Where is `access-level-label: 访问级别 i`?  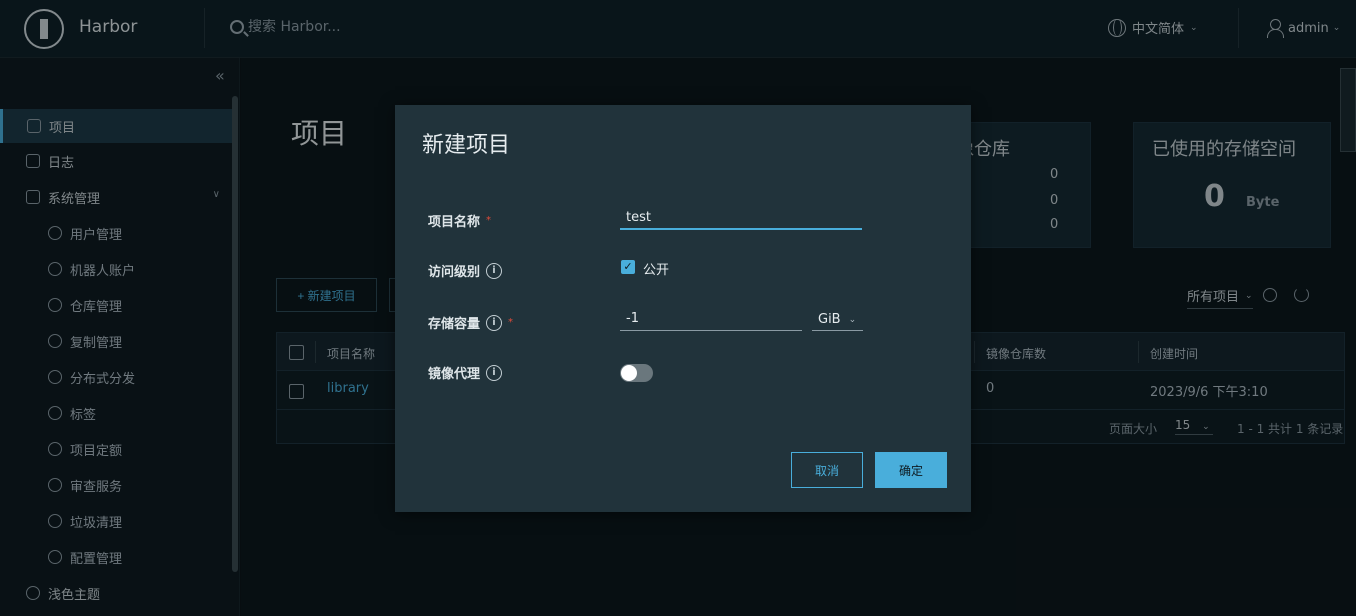 access-level-label: 访问级别 i is located at coordinates (465, 270).